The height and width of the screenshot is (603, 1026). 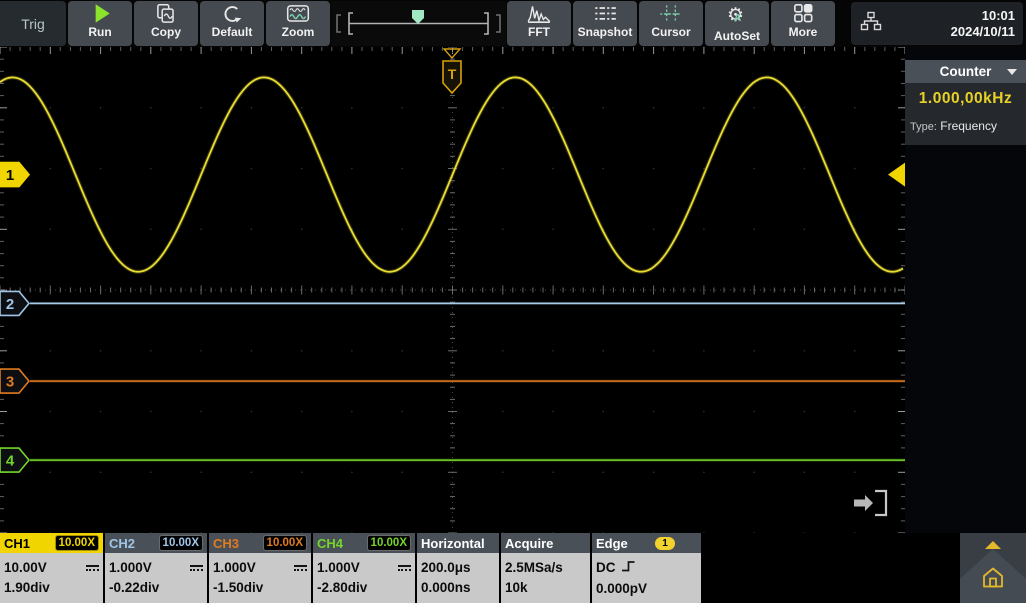 I want to click on snapshot-button: Snapshot, so click(x=605, y=23).